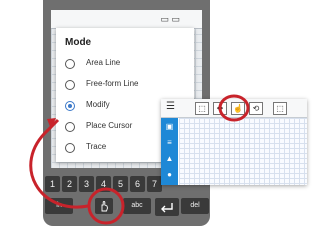 This screenshot has width=320, height=240. What do you see at coordinates (234, 108) in the screenshot?
I see `highlight-circle-hand-tool` at bounding box center [234, 108].